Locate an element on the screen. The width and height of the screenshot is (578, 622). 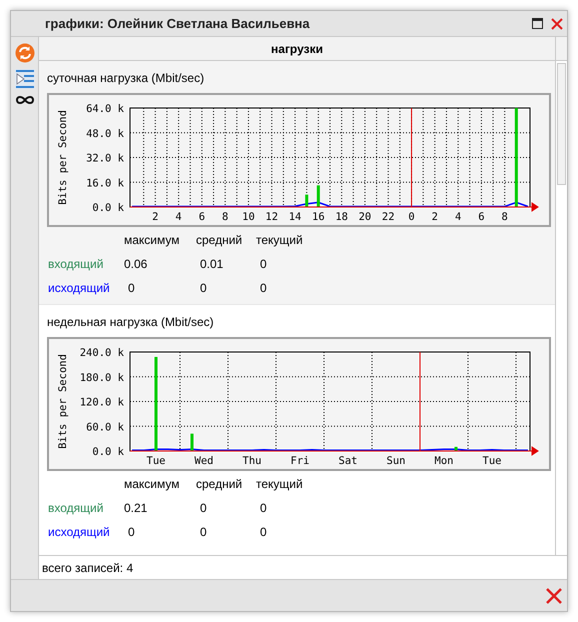
x-tick-label: 16 is located at coordinates (318, 217).